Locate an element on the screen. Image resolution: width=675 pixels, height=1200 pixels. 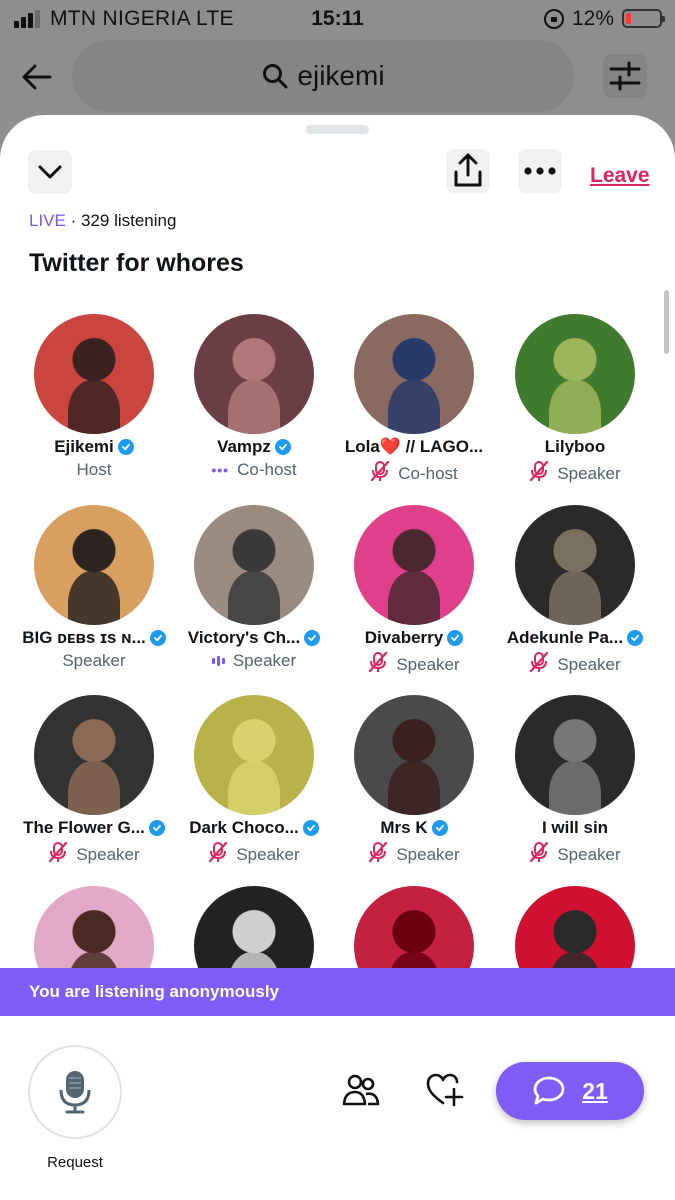
participant-card: Victory's Ch... Speaker is located at coordinates (254, 588).